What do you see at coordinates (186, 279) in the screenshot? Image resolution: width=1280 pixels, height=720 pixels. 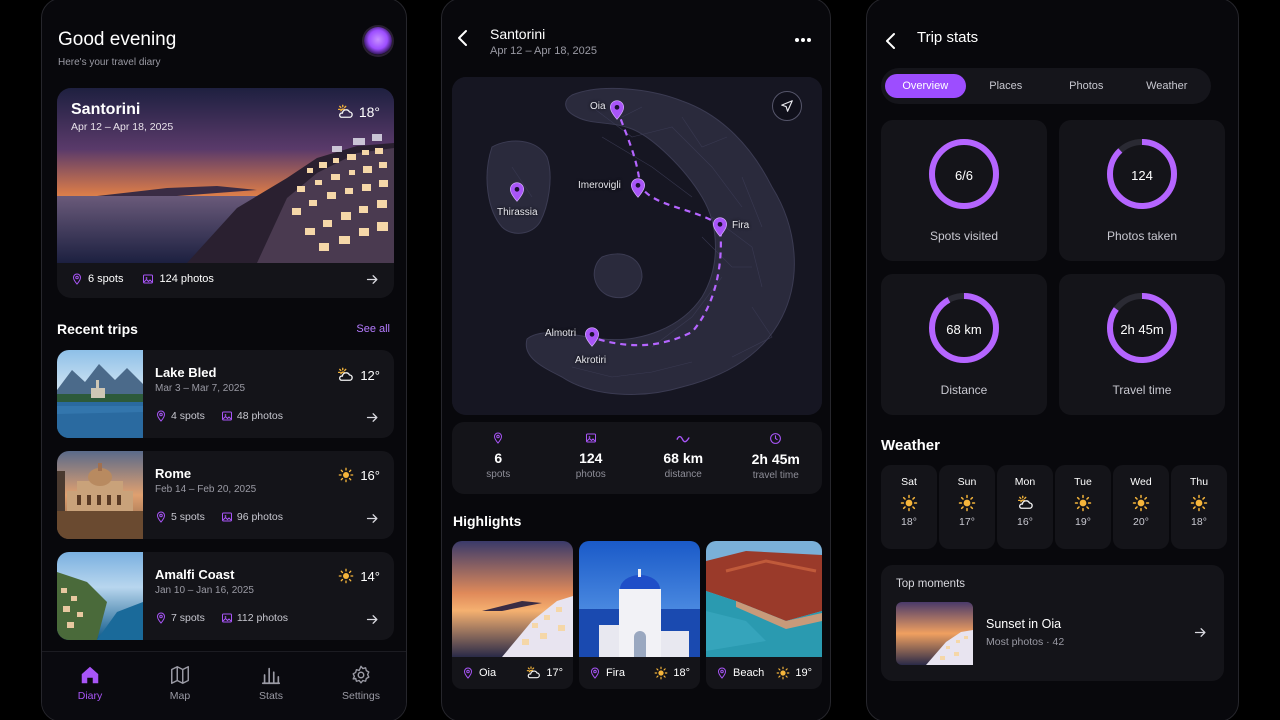 I see `featured-photos: 124 photos` at bounding box center [186, 279].